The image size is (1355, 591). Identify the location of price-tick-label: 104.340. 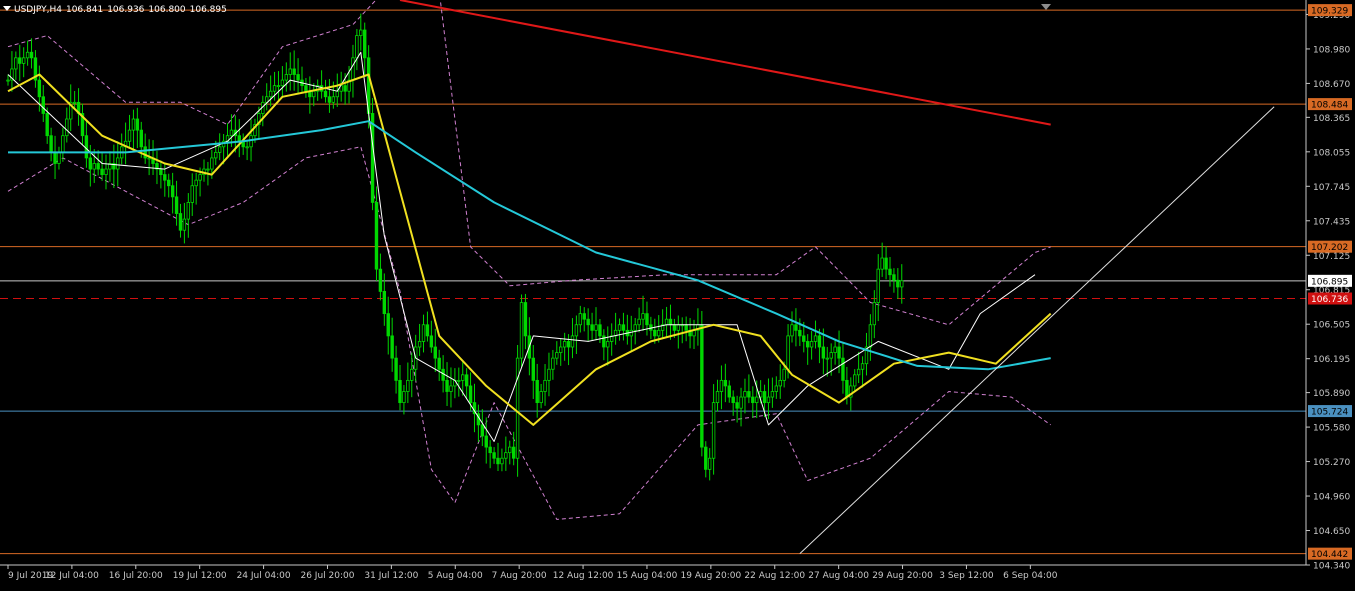
(1331, 567).